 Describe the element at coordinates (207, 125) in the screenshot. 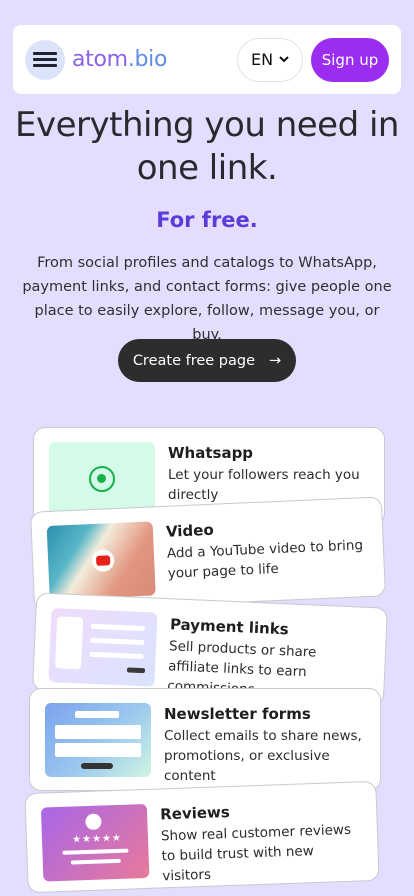

I see `hero-title-line1: Everything you need in` at that location.